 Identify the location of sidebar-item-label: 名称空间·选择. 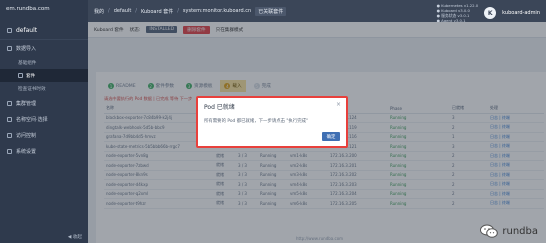
(32, 119).